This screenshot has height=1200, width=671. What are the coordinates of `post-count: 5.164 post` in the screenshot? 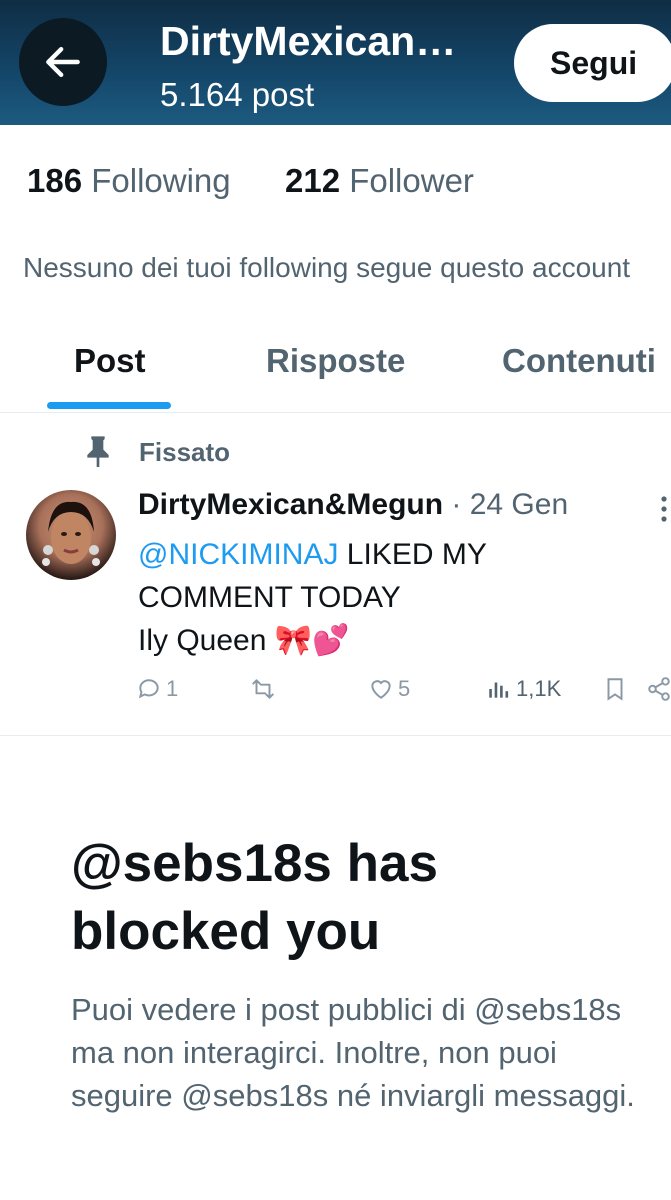 It's located at (237, 94).